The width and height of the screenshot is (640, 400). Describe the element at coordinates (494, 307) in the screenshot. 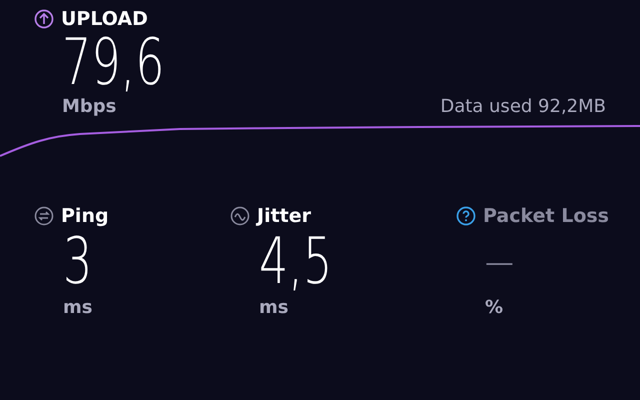

I see `metric-unit: %` at that location.